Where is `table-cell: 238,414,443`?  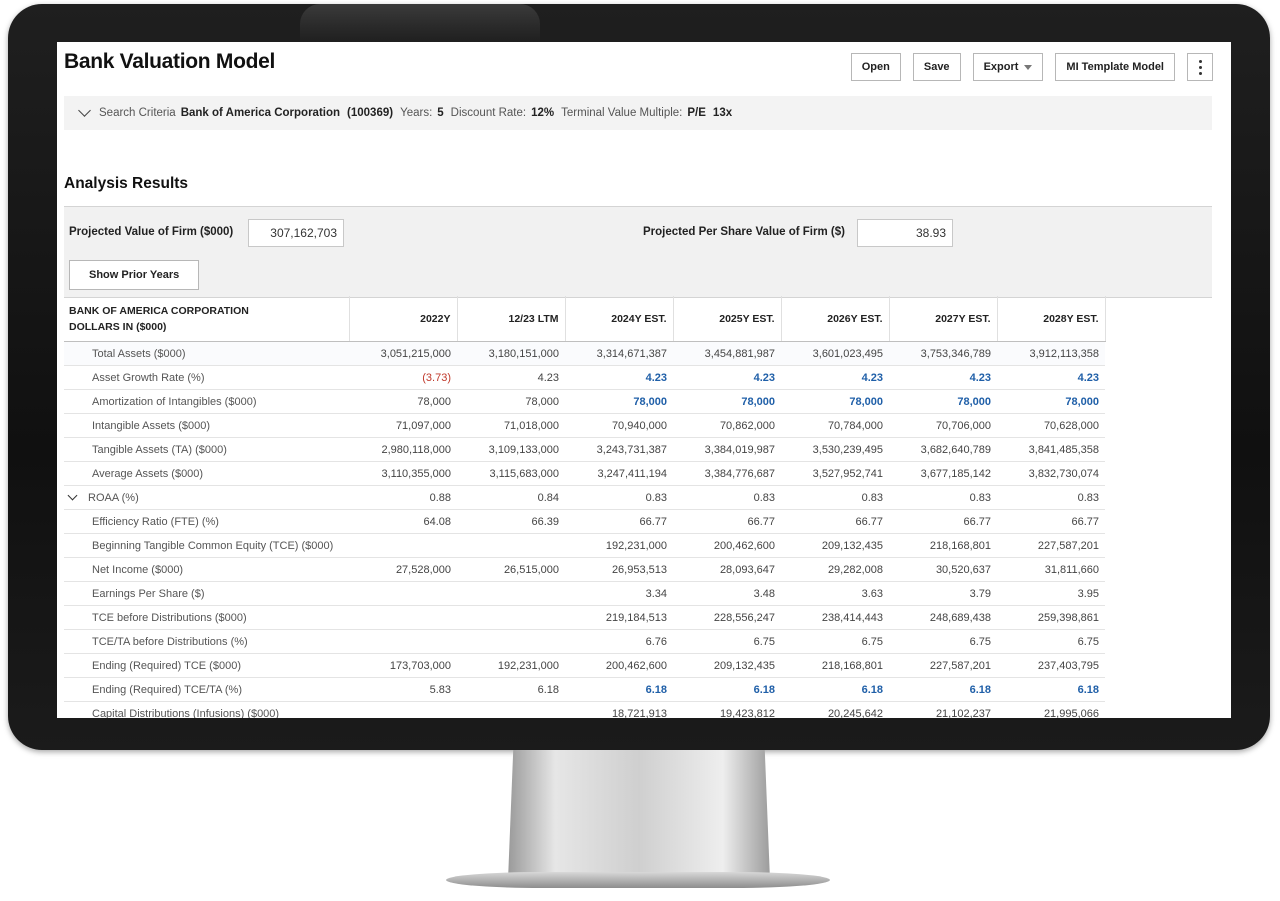 table-cell: 238,414,443 is located at coordinates (835, 617).